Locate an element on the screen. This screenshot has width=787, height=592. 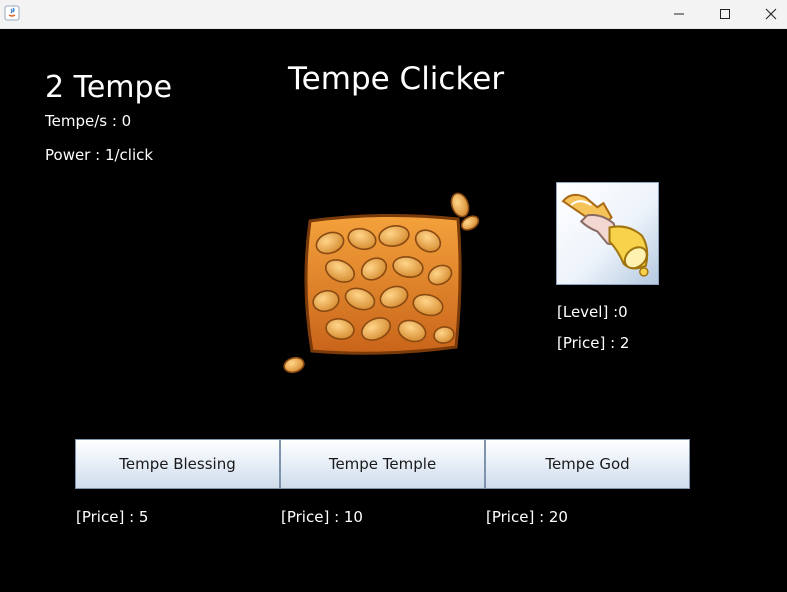
click-power: Power : 1/click is located at coordinates (99, 155).